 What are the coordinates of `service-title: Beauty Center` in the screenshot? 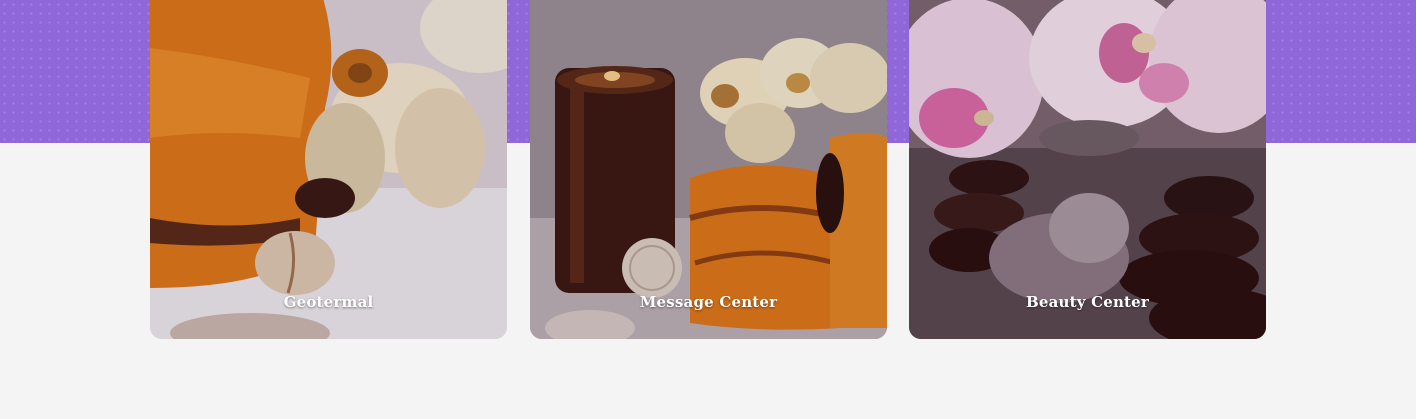 It's located at (1087, 302).